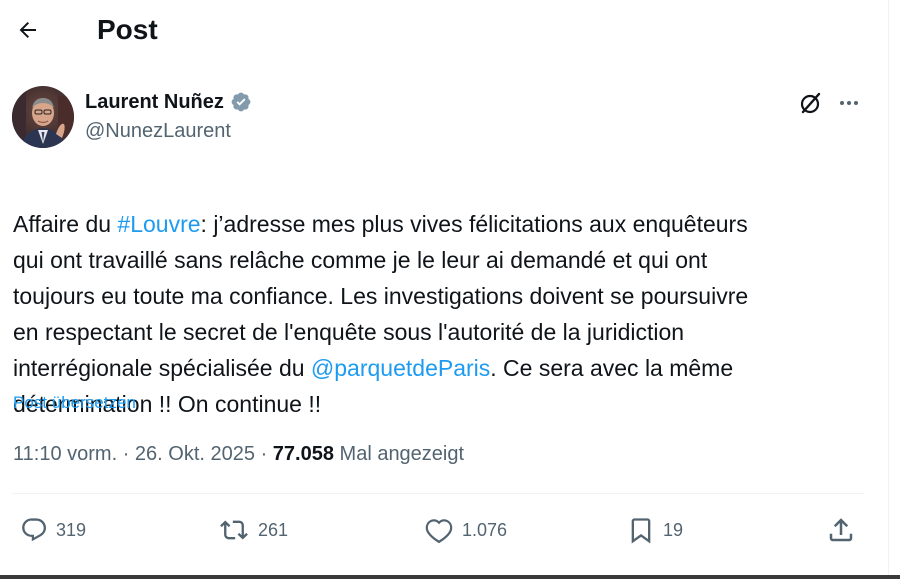 The height and width of the screenshot is (579, 900). I want to click on back-button, so click(28, 30).